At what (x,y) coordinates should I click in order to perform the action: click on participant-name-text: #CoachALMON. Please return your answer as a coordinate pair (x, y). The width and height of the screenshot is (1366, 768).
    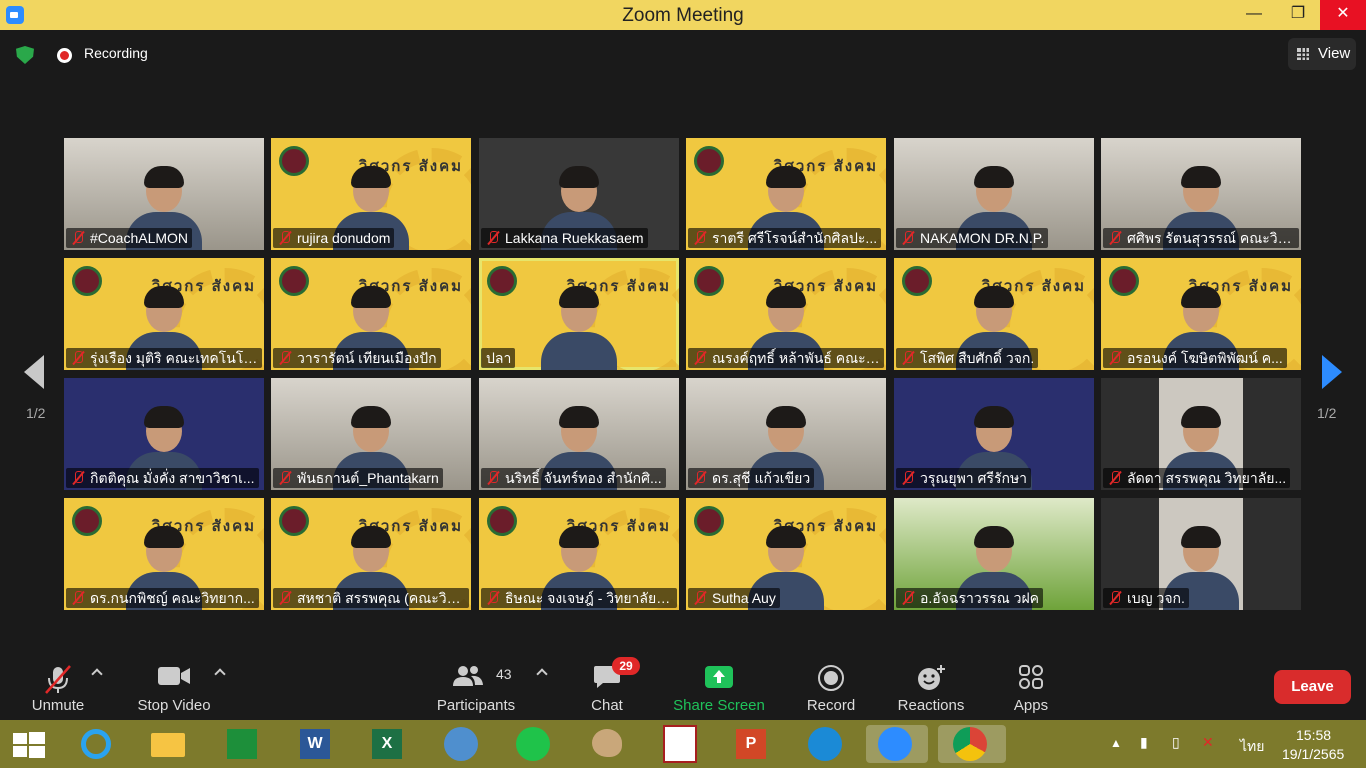
    Looking at the image, I should click on (139, 238).